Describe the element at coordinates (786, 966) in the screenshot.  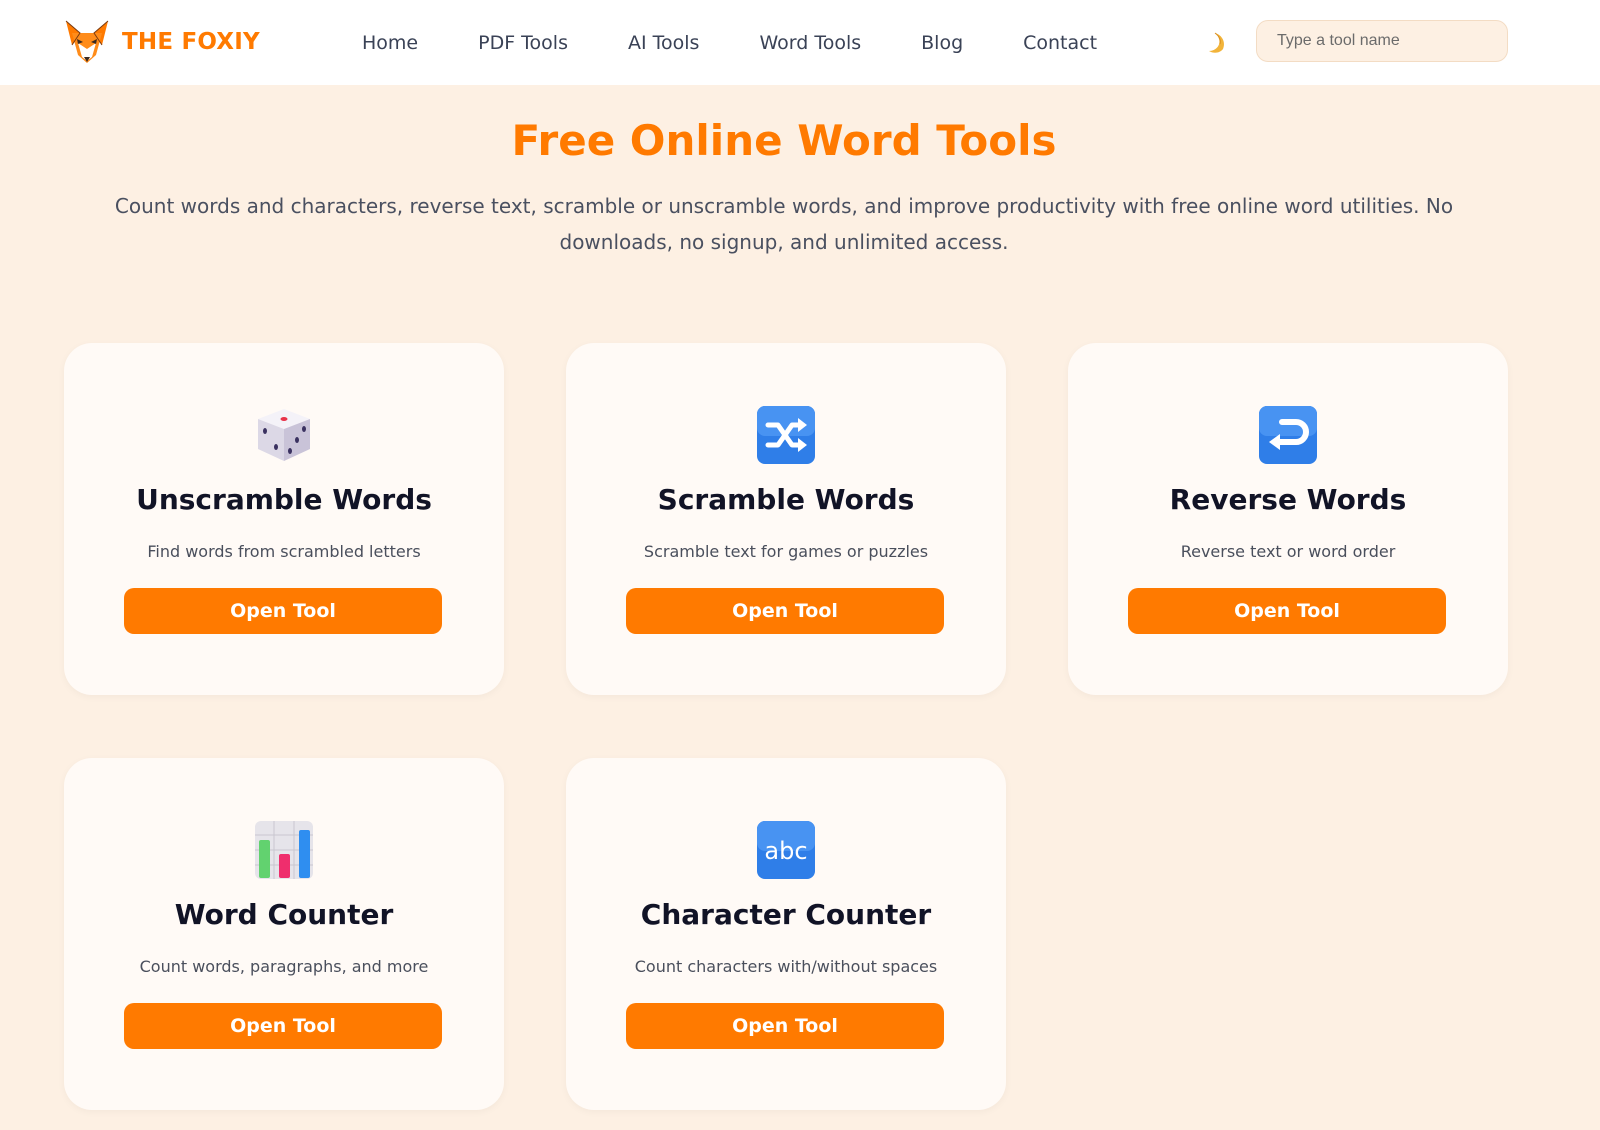
I see `card-description: Count characters with/without spaces` at that location.